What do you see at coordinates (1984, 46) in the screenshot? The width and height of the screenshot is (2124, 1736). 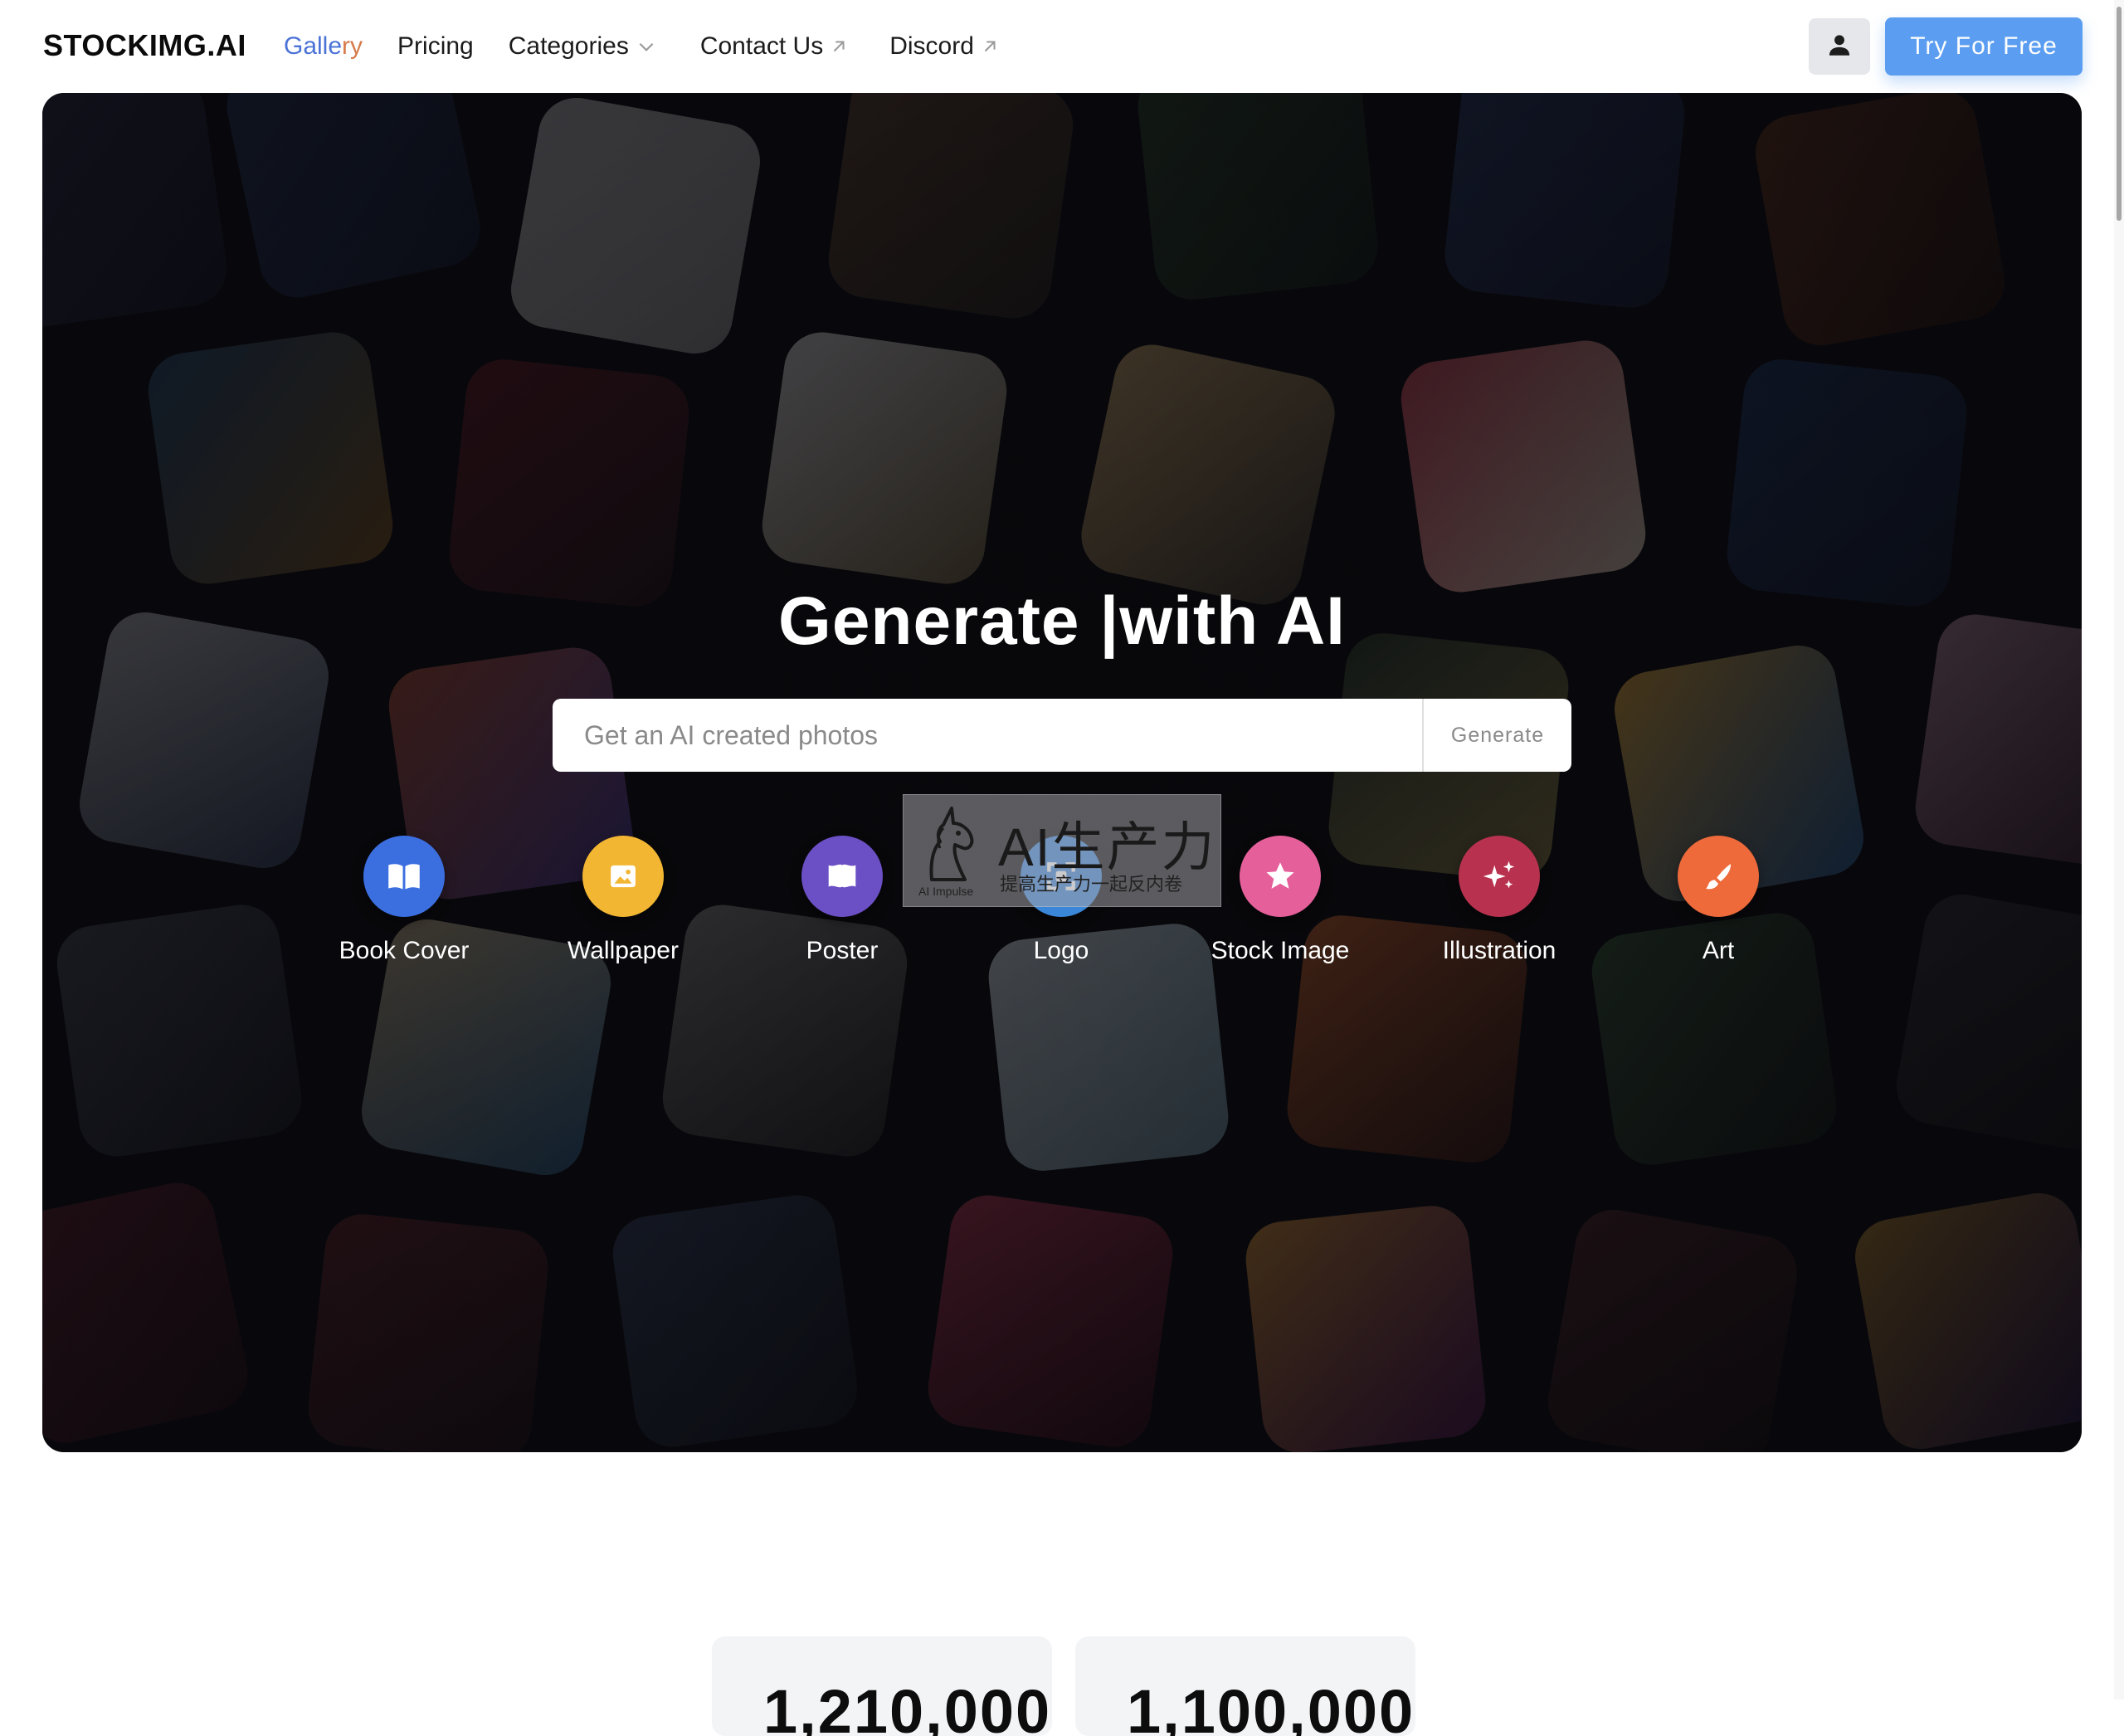 I see `try-for-free-button: Try For Free` at bounding box center [1984, 46].